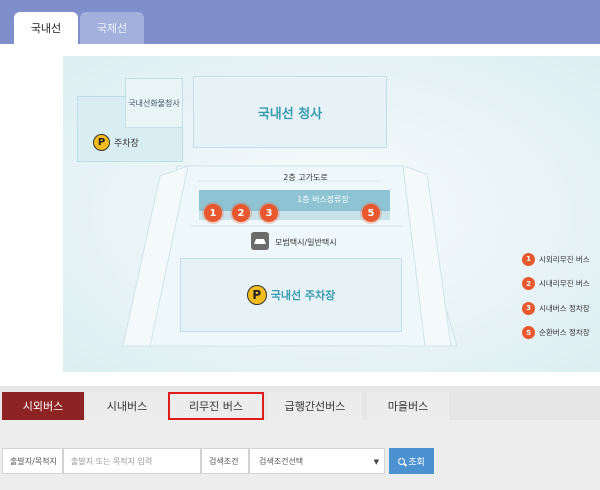 The width and height of the screenshot is (600, 490). I want to click on tab-city-bus: 시내버스, so click(127, 406).